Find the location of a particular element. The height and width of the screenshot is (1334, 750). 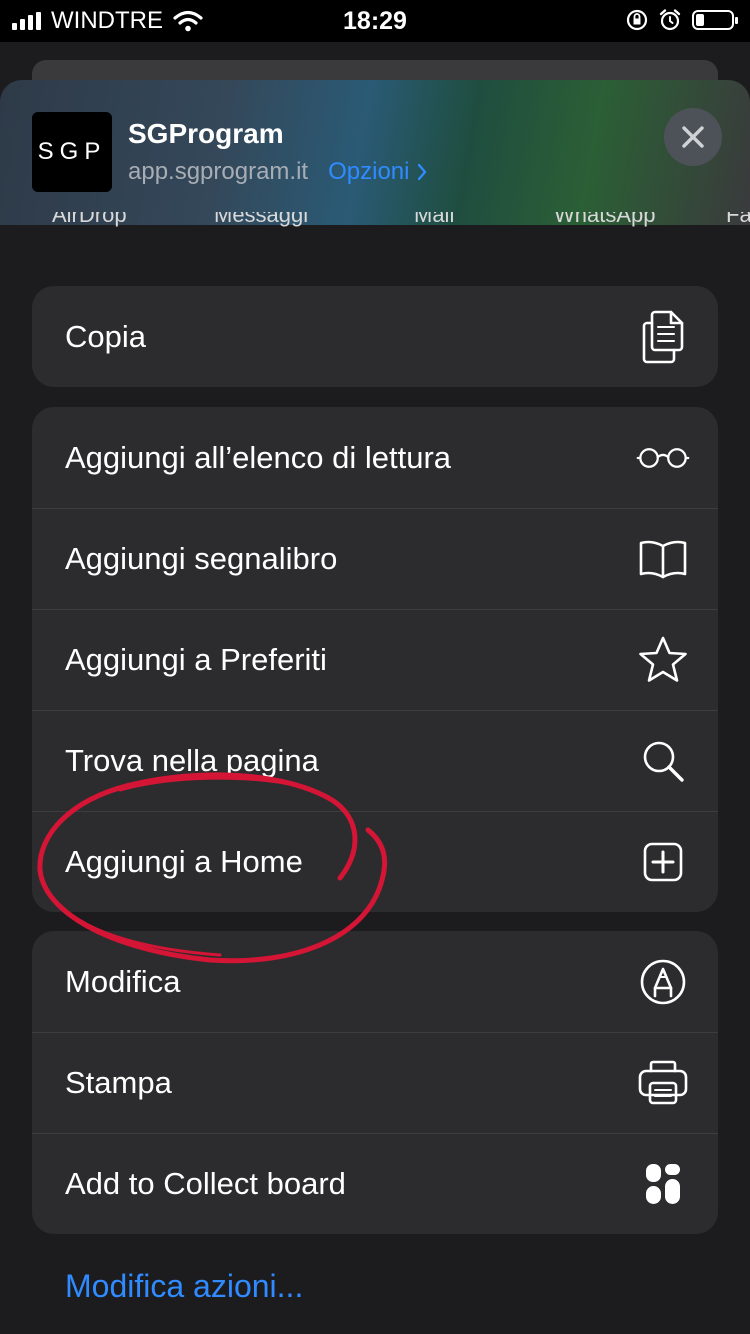

options-link: Opzioni is located at coordinates (377, 172).